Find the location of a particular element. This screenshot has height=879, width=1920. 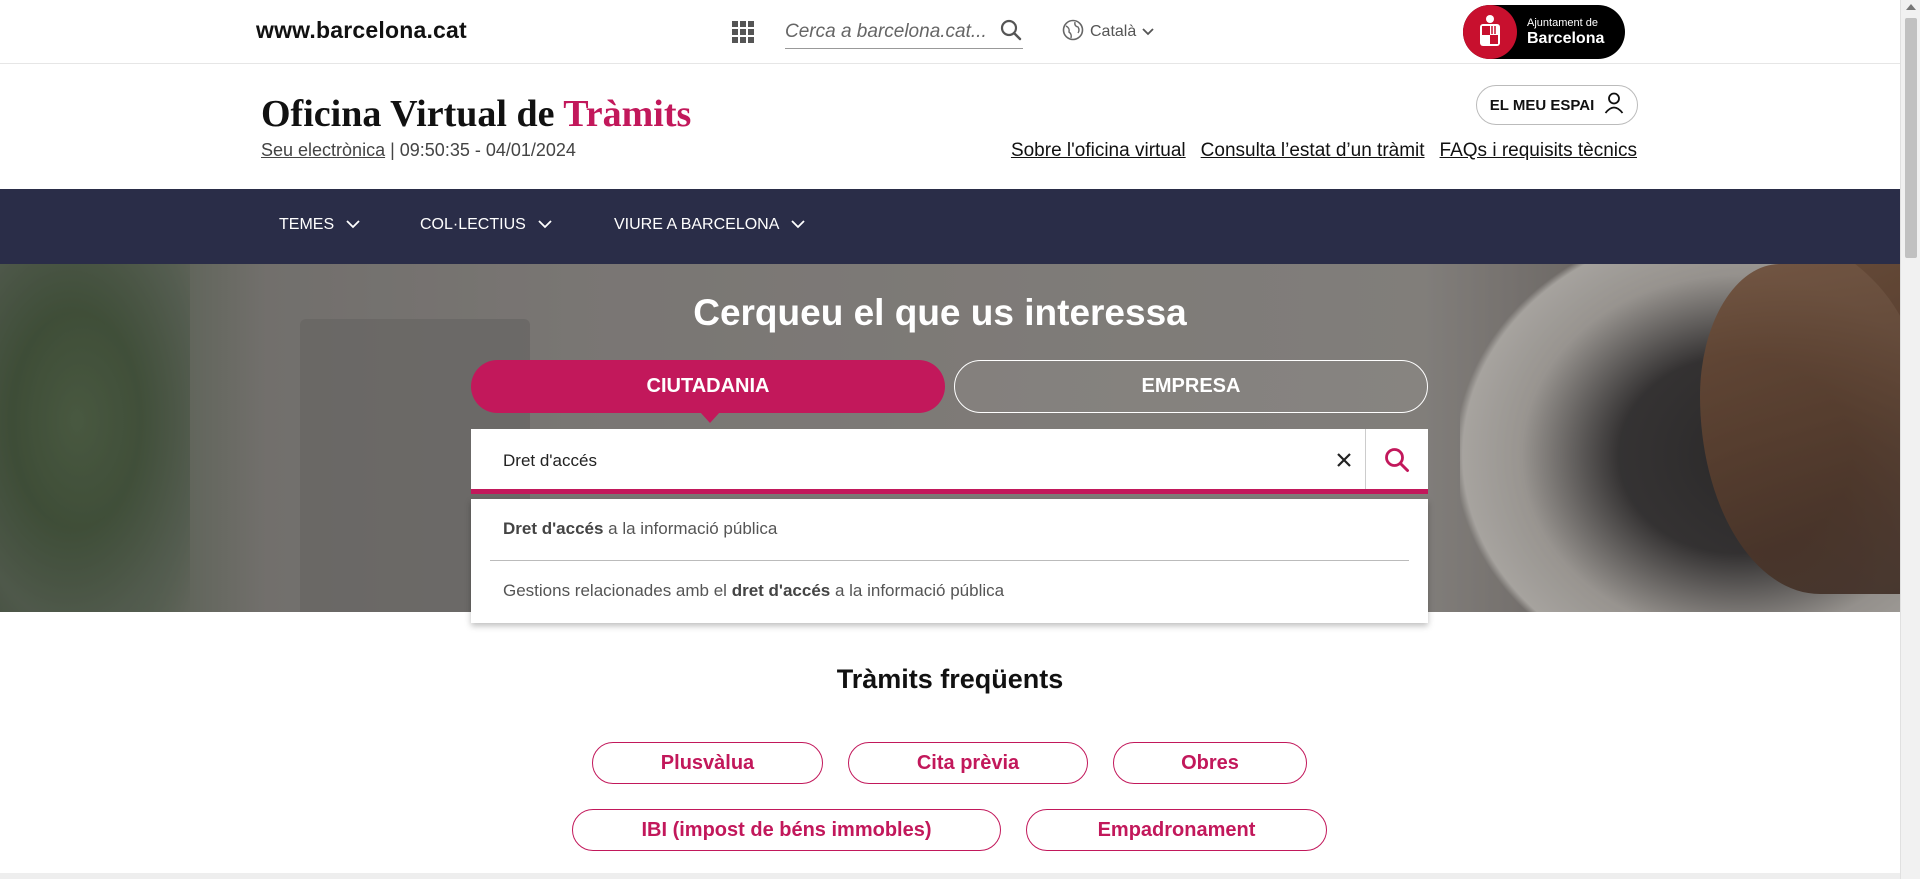

main-search-box is located at coordinates (949, 461).